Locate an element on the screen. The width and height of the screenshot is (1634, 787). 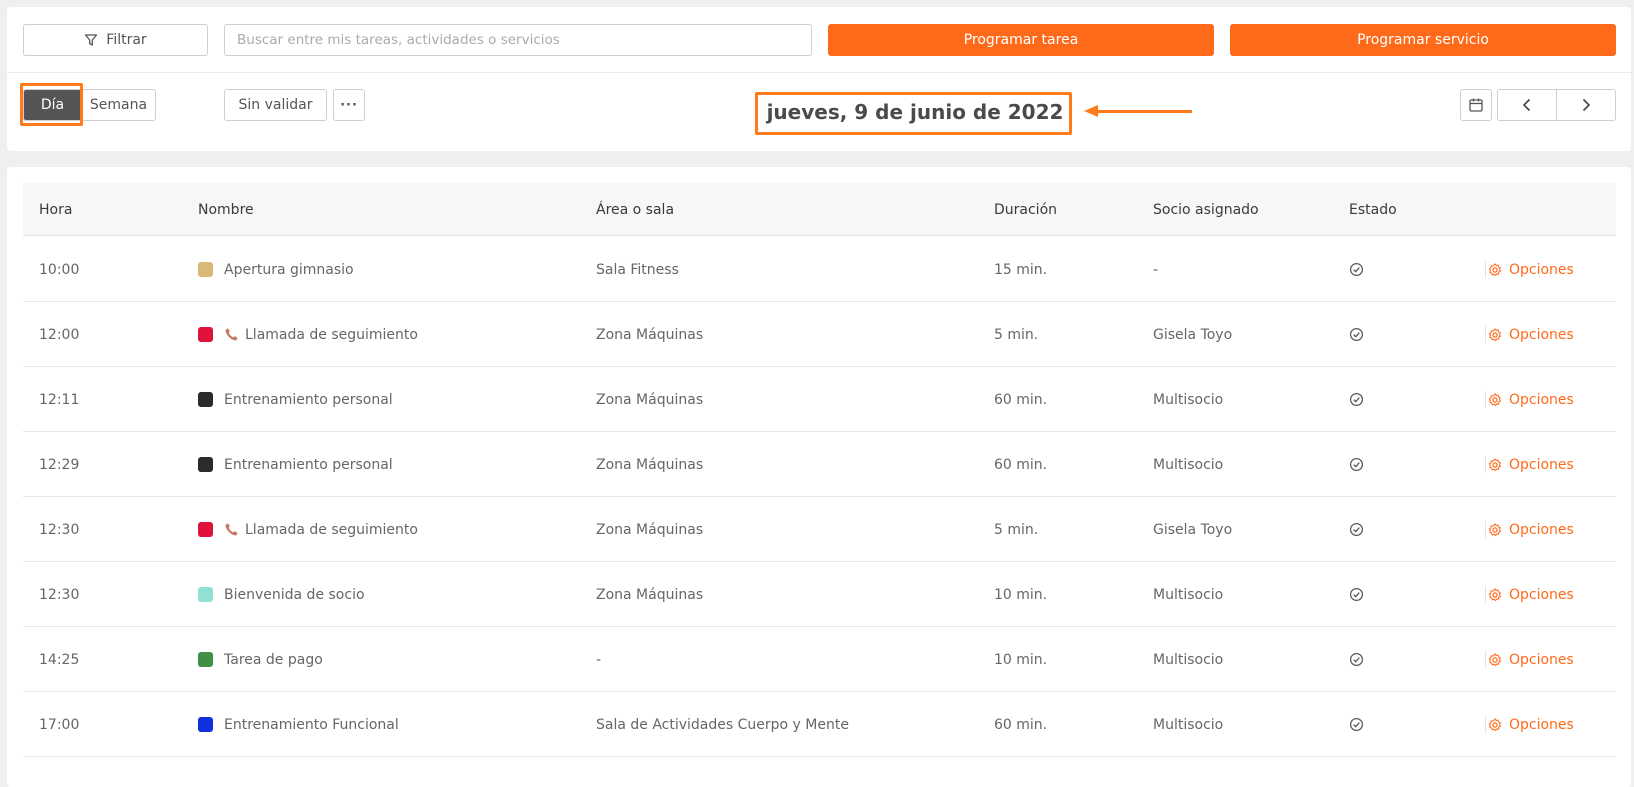
chevron-right-icon is located at coordinates (1586, 105).